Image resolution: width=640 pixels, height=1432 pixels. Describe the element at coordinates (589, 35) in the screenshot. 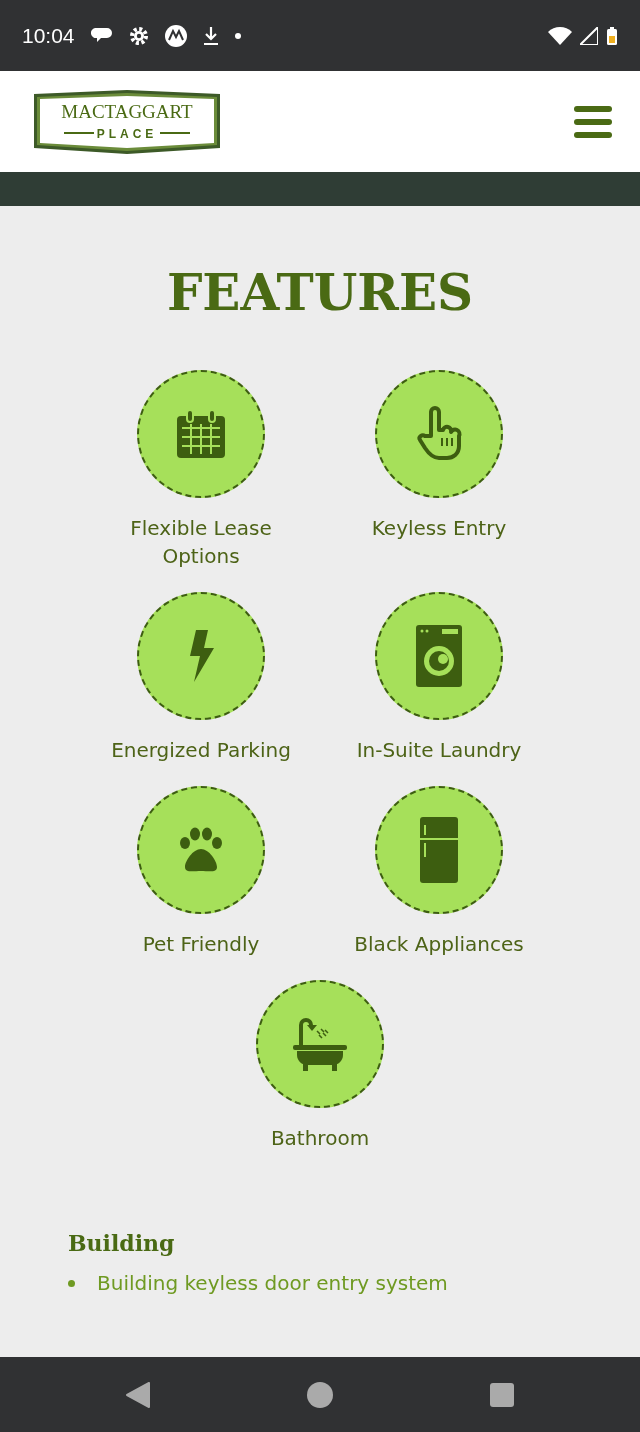

I see `signal-icon` at that location.